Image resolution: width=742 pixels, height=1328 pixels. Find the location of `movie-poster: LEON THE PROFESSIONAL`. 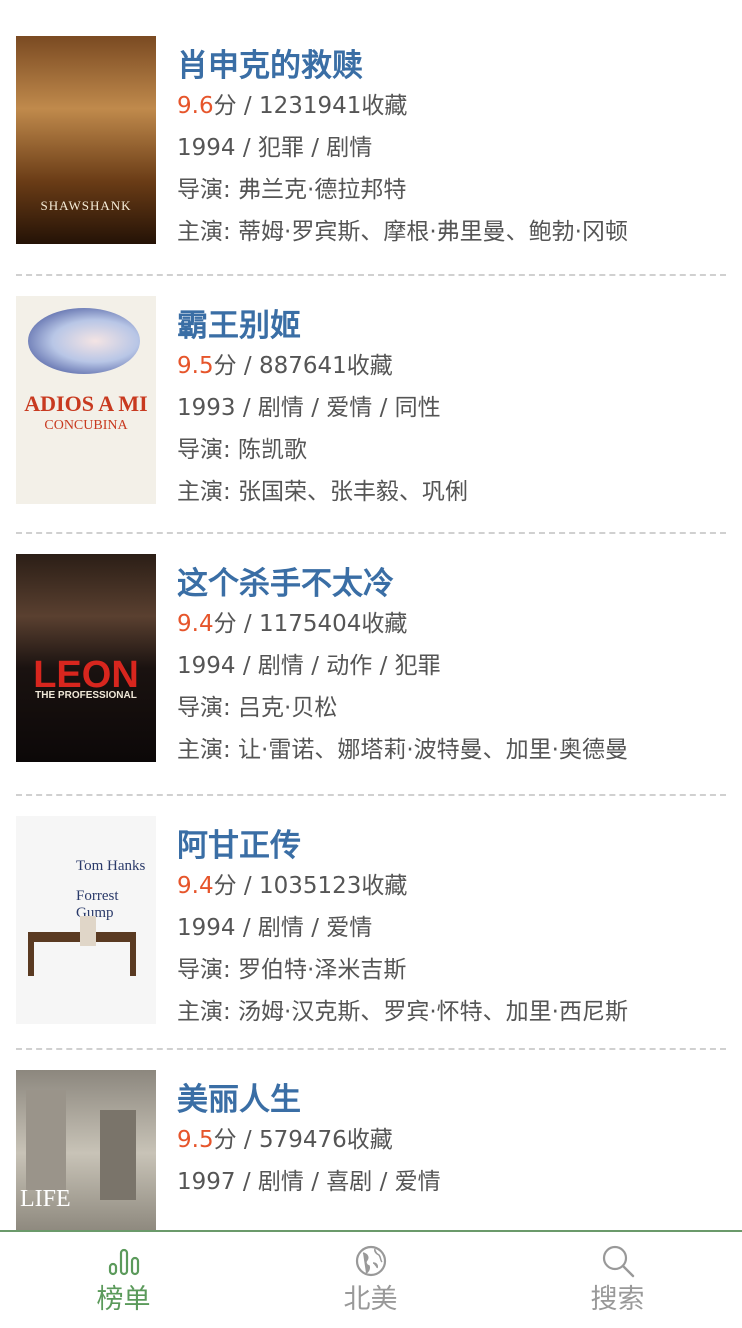

movie-poster: LEON THE PROFESSIONAL is located at coordinates (86, 658).